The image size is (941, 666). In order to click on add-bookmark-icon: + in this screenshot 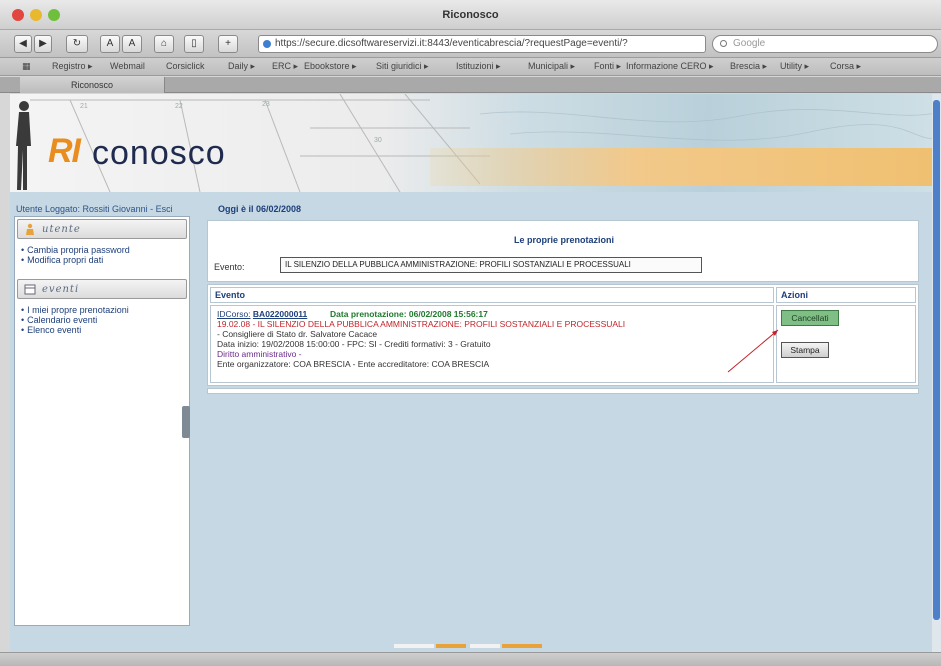, I will do `click(228, 44)`.